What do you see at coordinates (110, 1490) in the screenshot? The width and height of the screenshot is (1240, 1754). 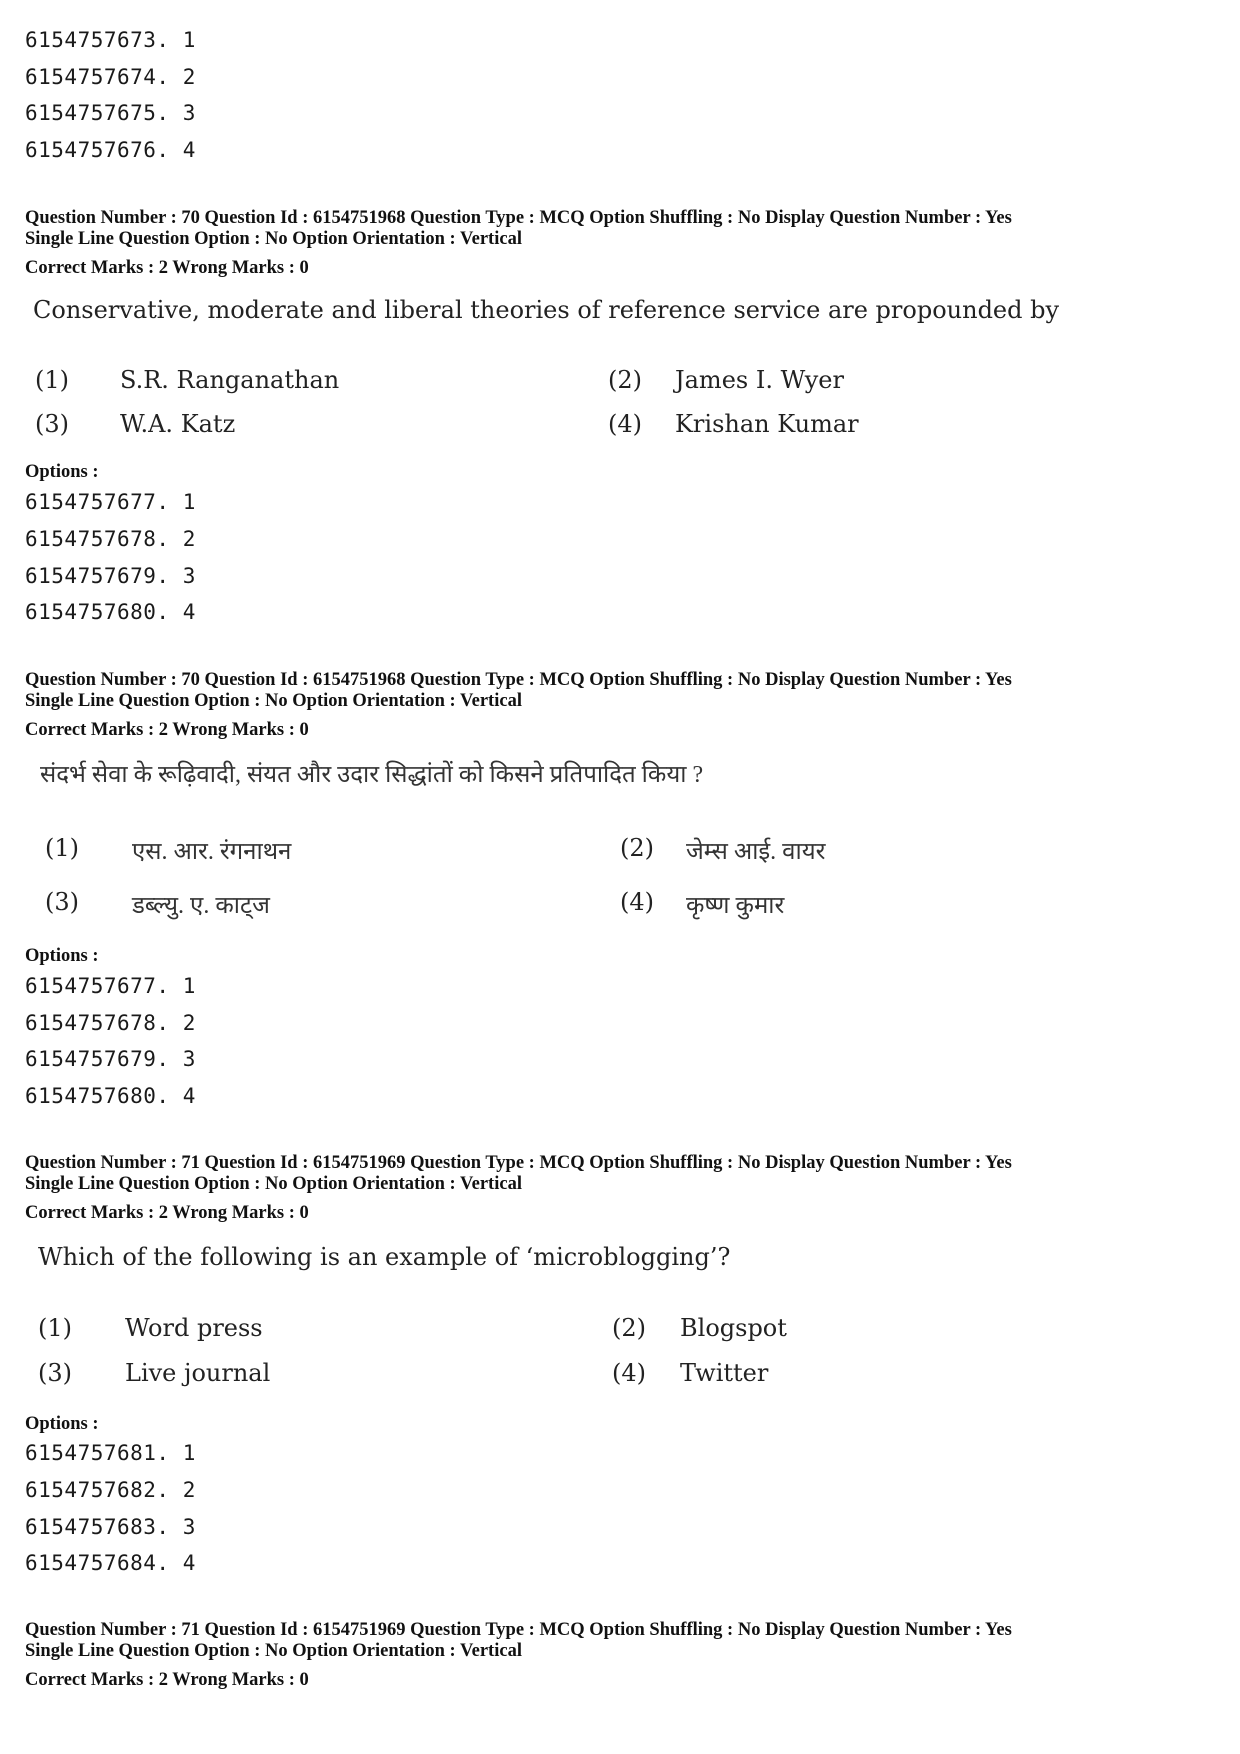 I see `option-id: 6154757682. 2` at bounding box center [110, 1490].